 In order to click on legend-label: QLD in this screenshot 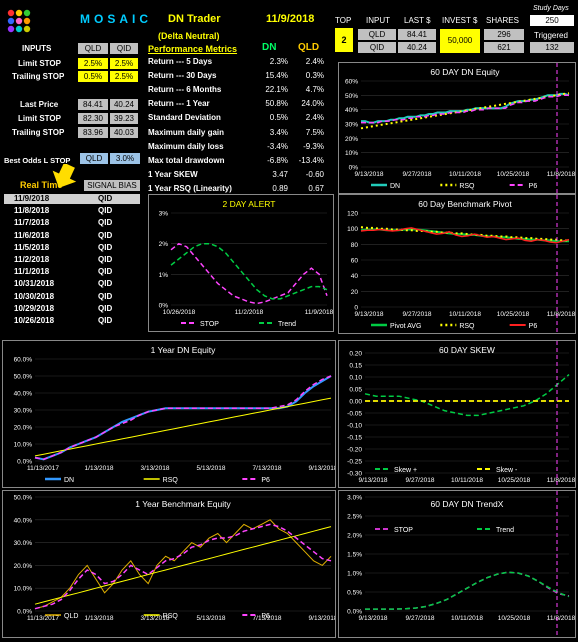, I will do `click(71, 616)`.